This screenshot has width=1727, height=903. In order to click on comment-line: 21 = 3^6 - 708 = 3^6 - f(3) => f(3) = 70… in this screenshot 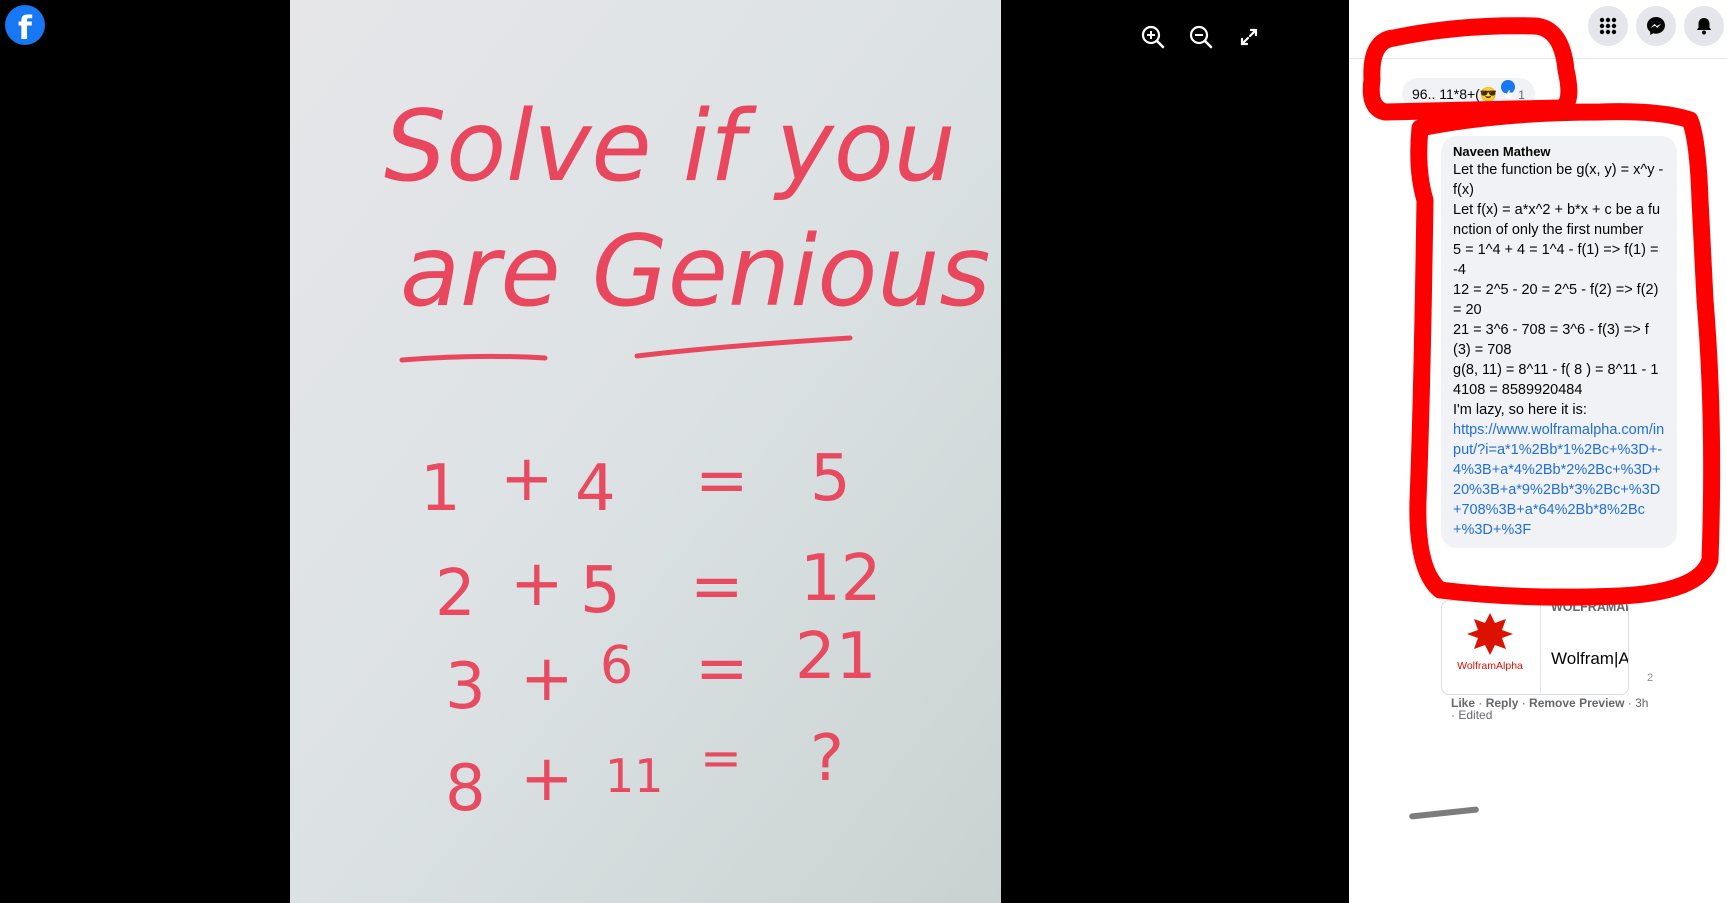, I will do `click(1551, 340)`.